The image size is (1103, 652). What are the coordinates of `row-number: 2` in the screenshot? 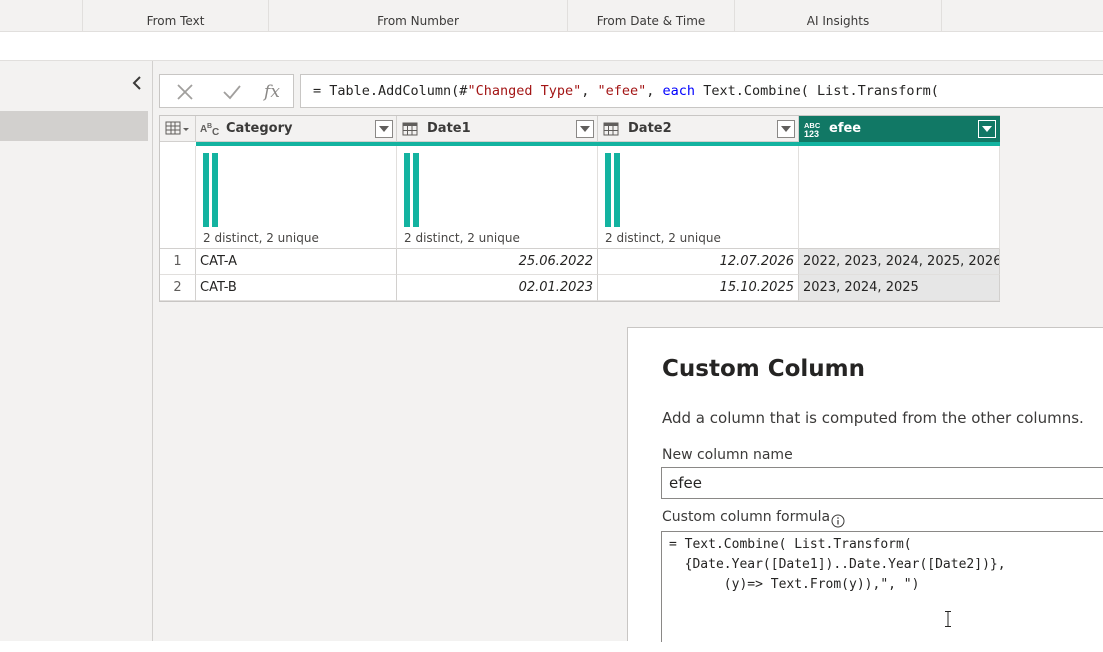 It's located at (178, 288).